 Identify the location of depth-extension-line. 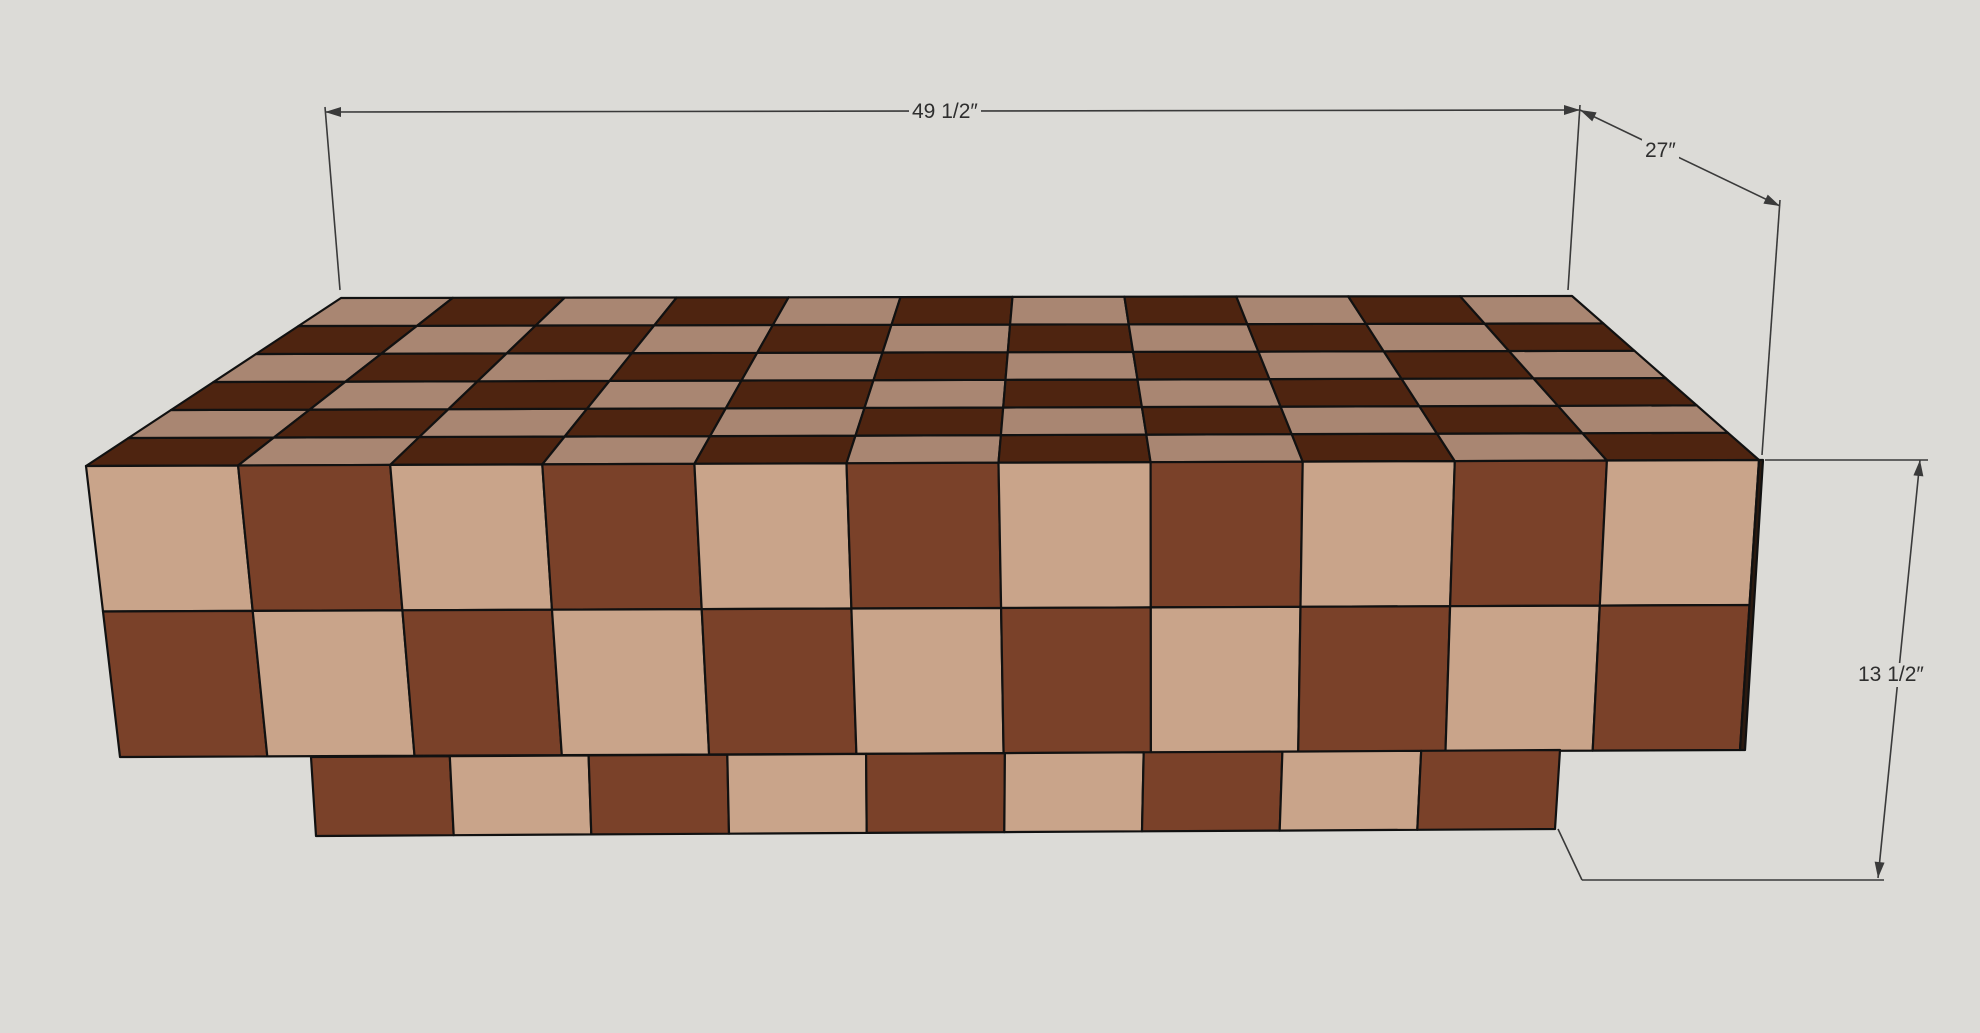
(1771, 327).